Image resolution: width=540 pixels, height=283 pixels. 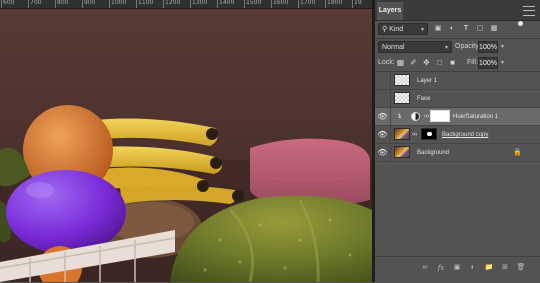 What do you see at coordinates (393, 47) in the screenshot?
I see `blend-mode-value: Normal` at bounding box center [393, 47].